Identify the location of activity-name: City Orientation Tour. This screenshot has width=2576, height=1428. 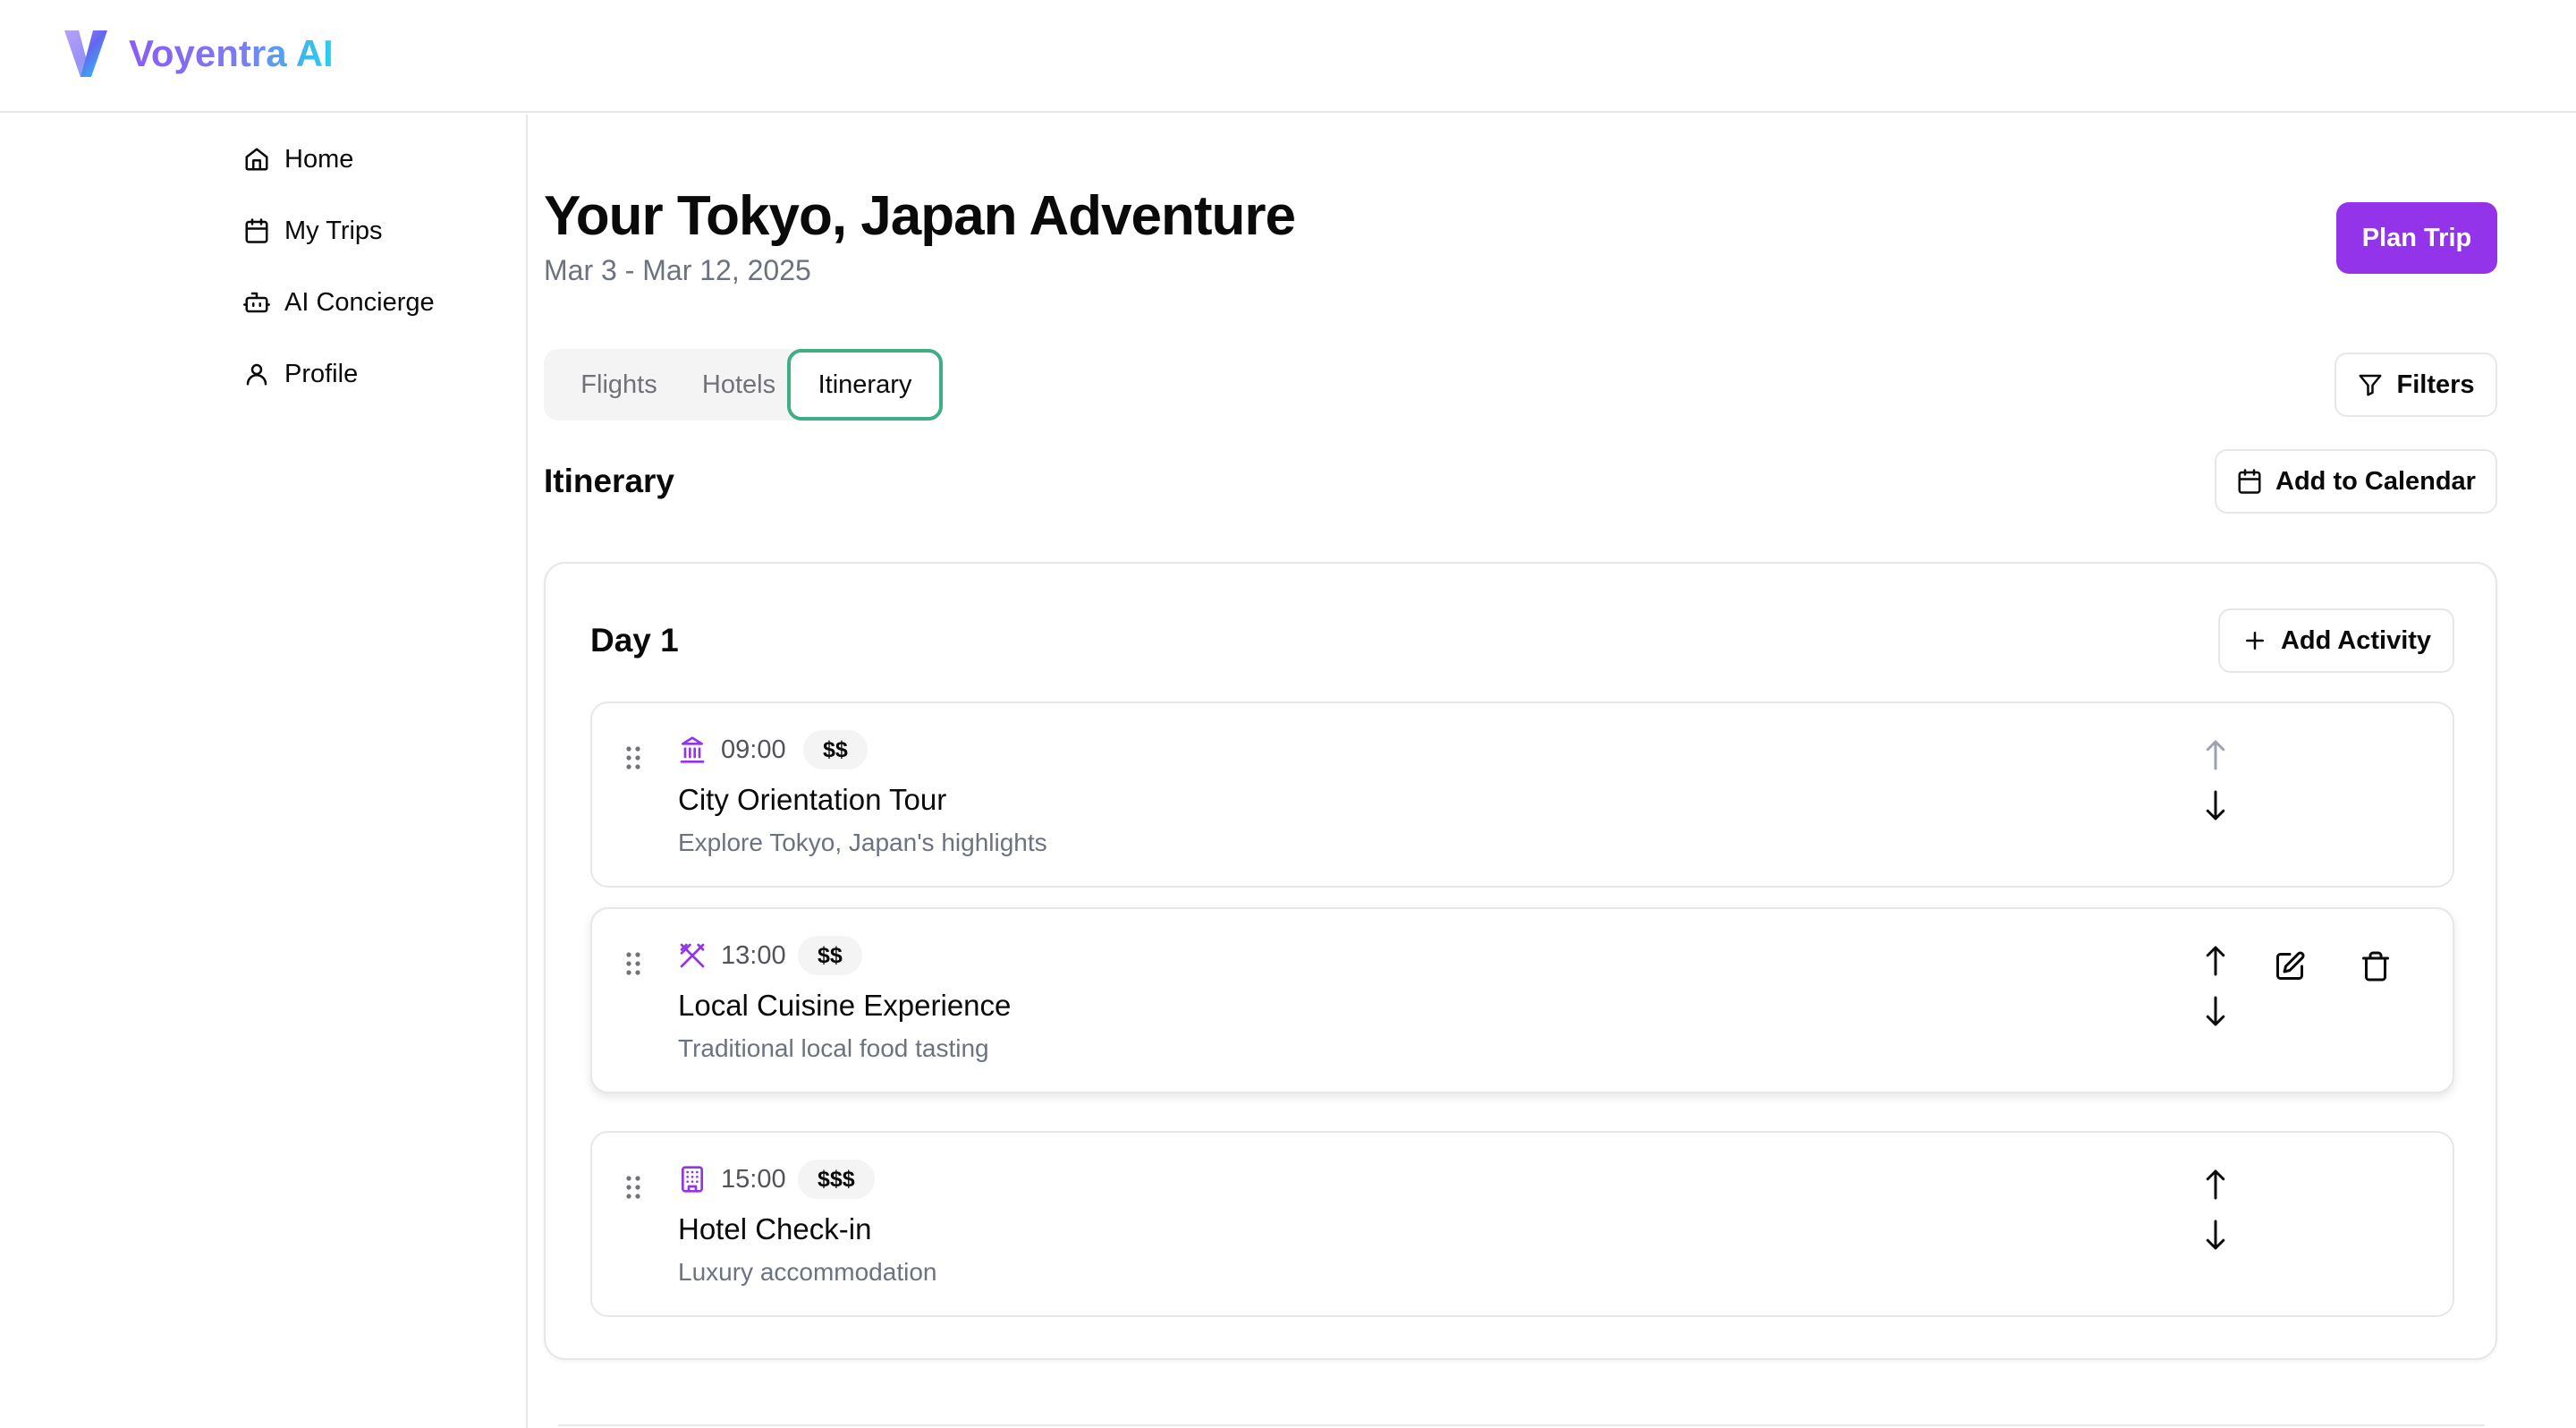
(812, 800).